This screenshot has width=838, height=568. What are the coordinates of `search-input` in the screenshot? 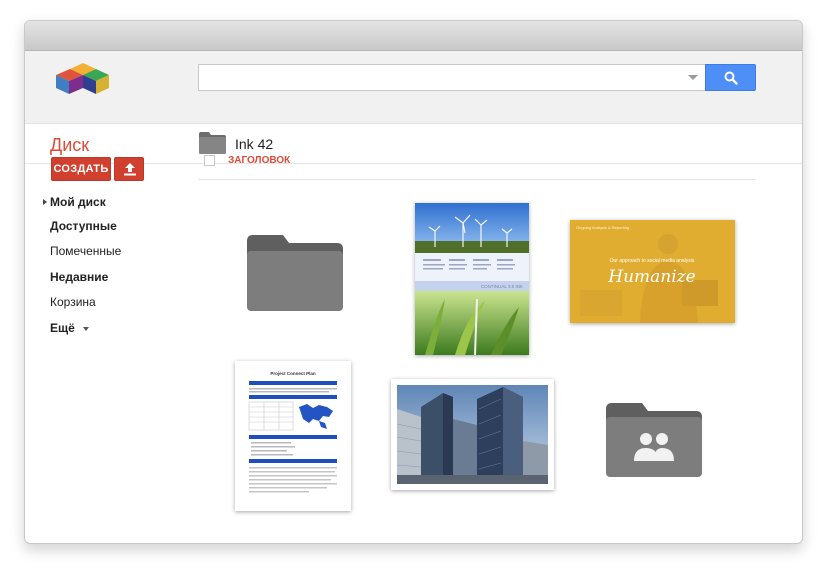 It's located at (452, 77).